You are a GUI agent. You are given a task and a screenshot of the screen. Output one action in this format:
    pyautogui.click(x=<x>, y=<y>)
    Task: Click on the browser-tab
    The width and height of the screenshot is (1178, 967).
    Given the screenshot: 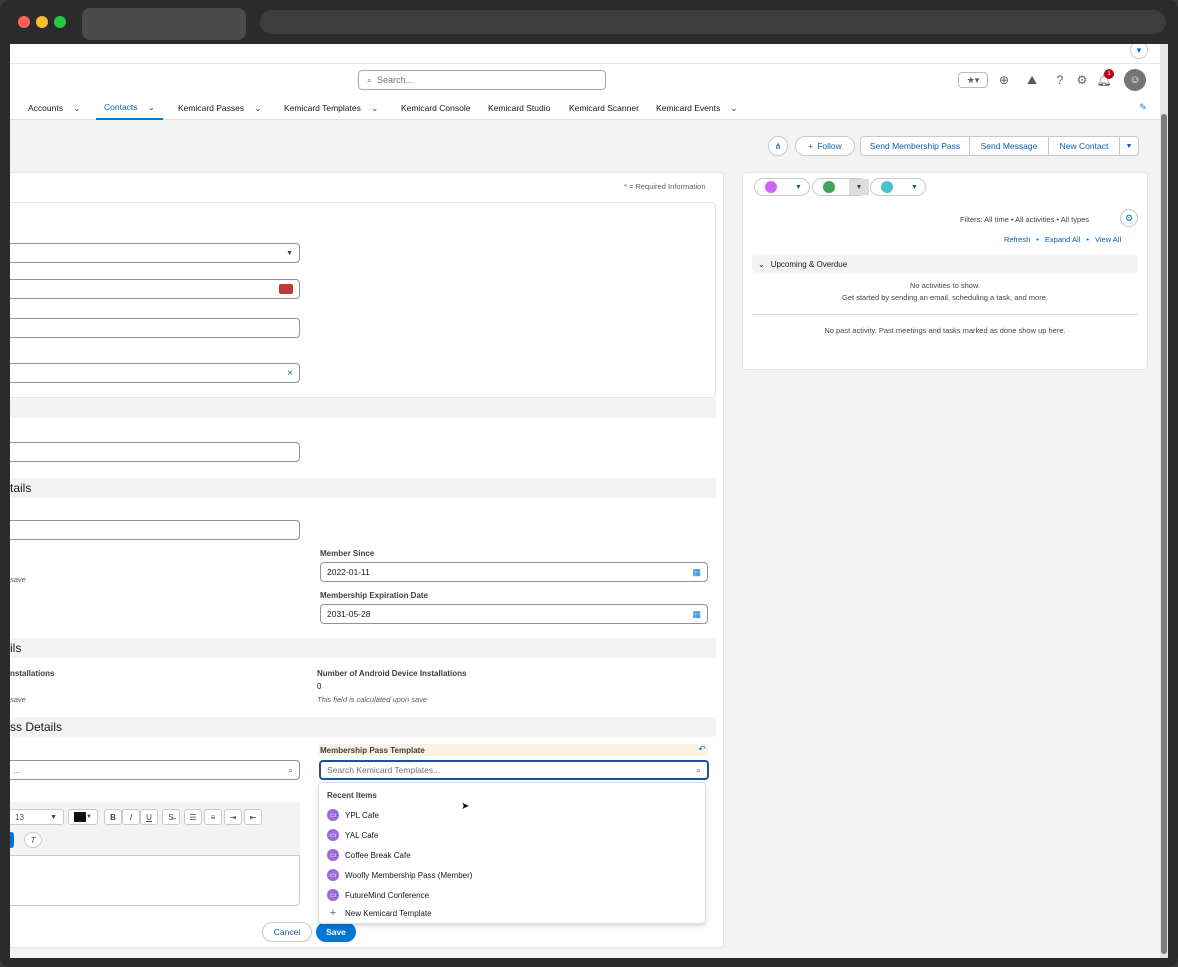 What is the action you would take?
    pyautogui.click(x=164, y=24)
    